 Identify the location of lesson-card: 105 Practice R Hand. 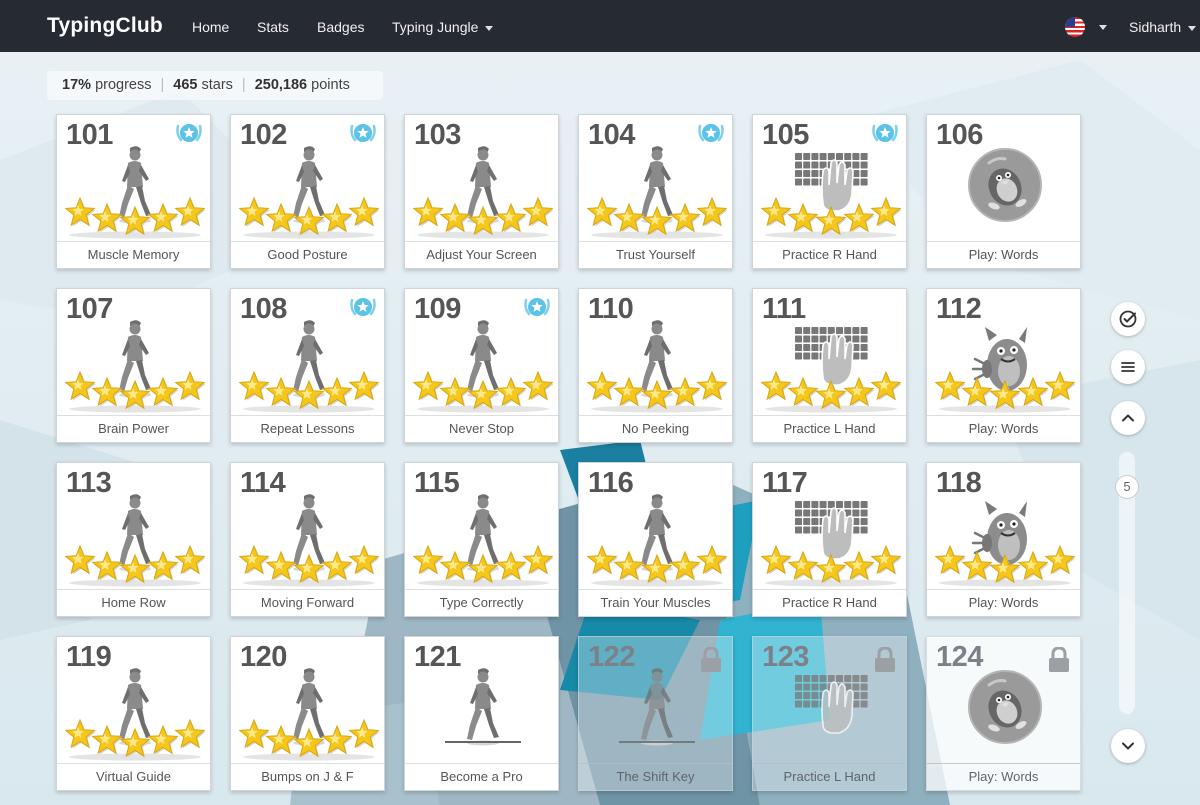
(829, 191).